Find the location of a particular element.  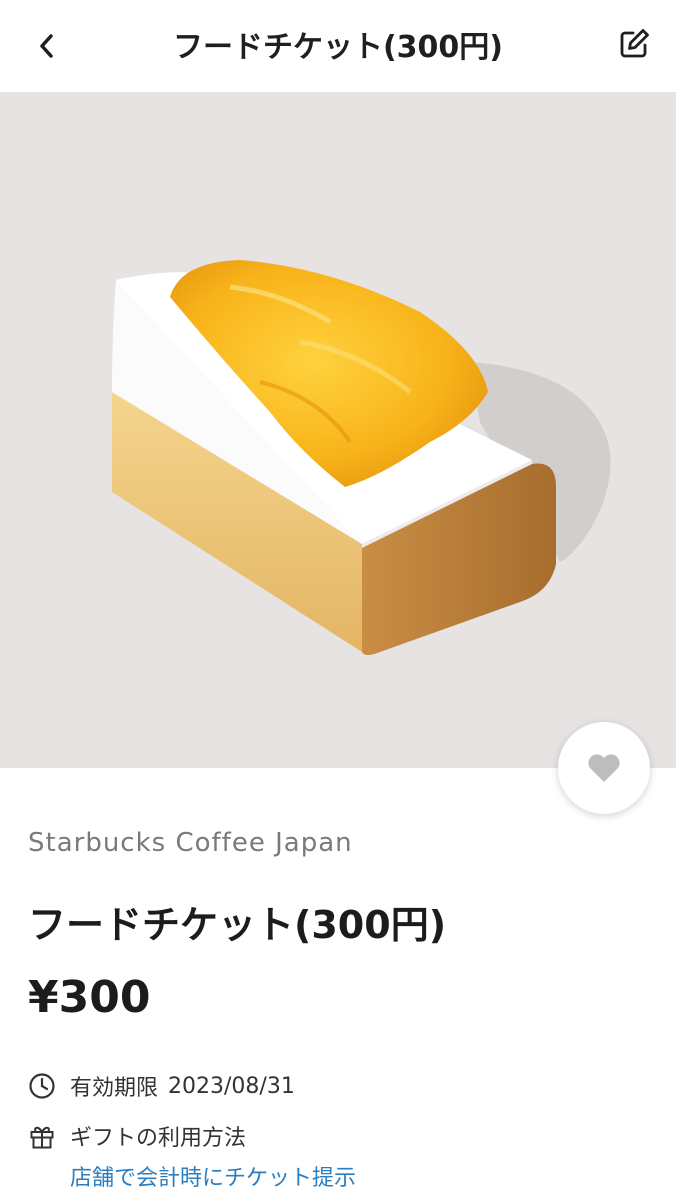

app-header: フードチケット(300円) is located at coordinates (338, 46).